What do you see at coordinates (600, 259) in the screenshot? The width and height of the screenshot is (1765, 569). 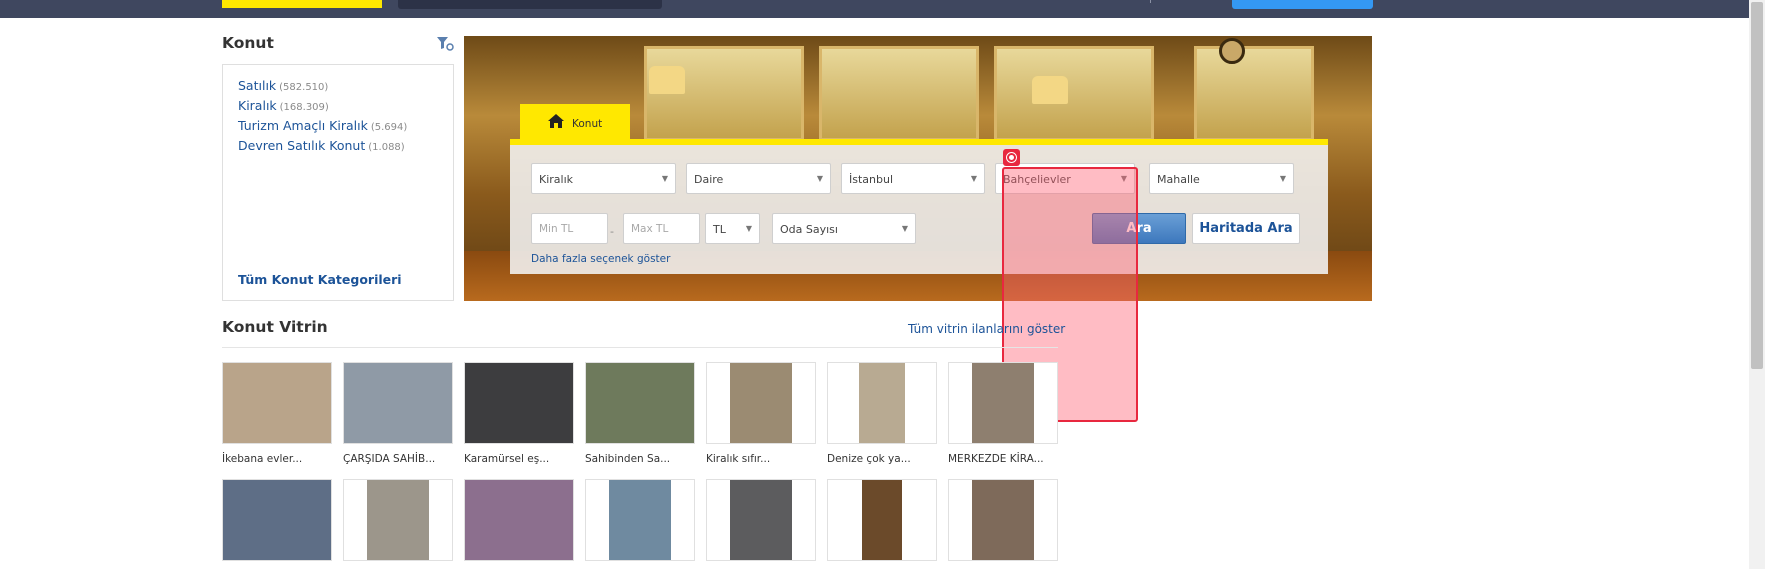 I see `more-options-link: Daha fazla seçenek göster` at bounding box center [600, 259].